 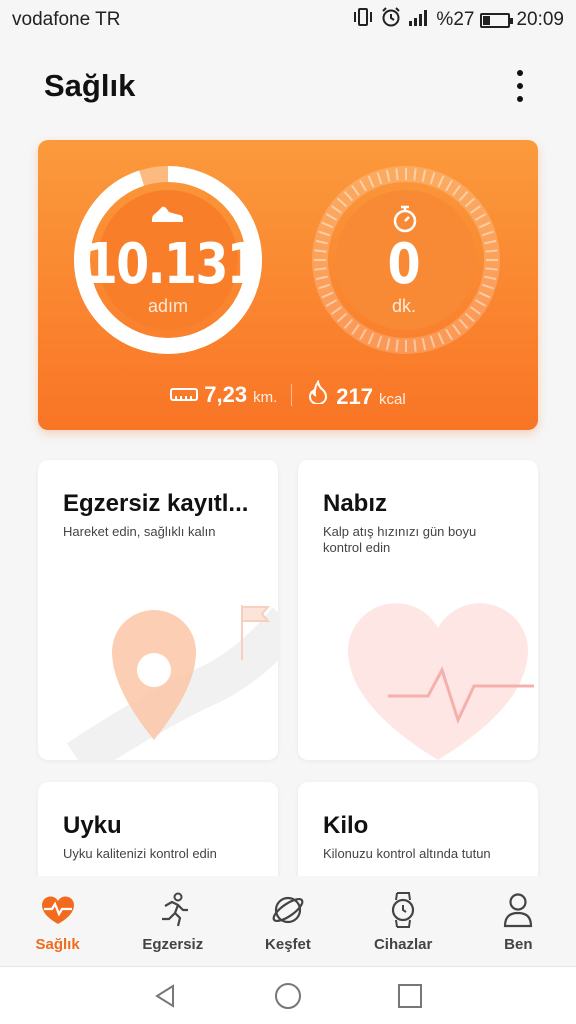 I want to click on card-title: Uyku, so click(x=92, y=825).